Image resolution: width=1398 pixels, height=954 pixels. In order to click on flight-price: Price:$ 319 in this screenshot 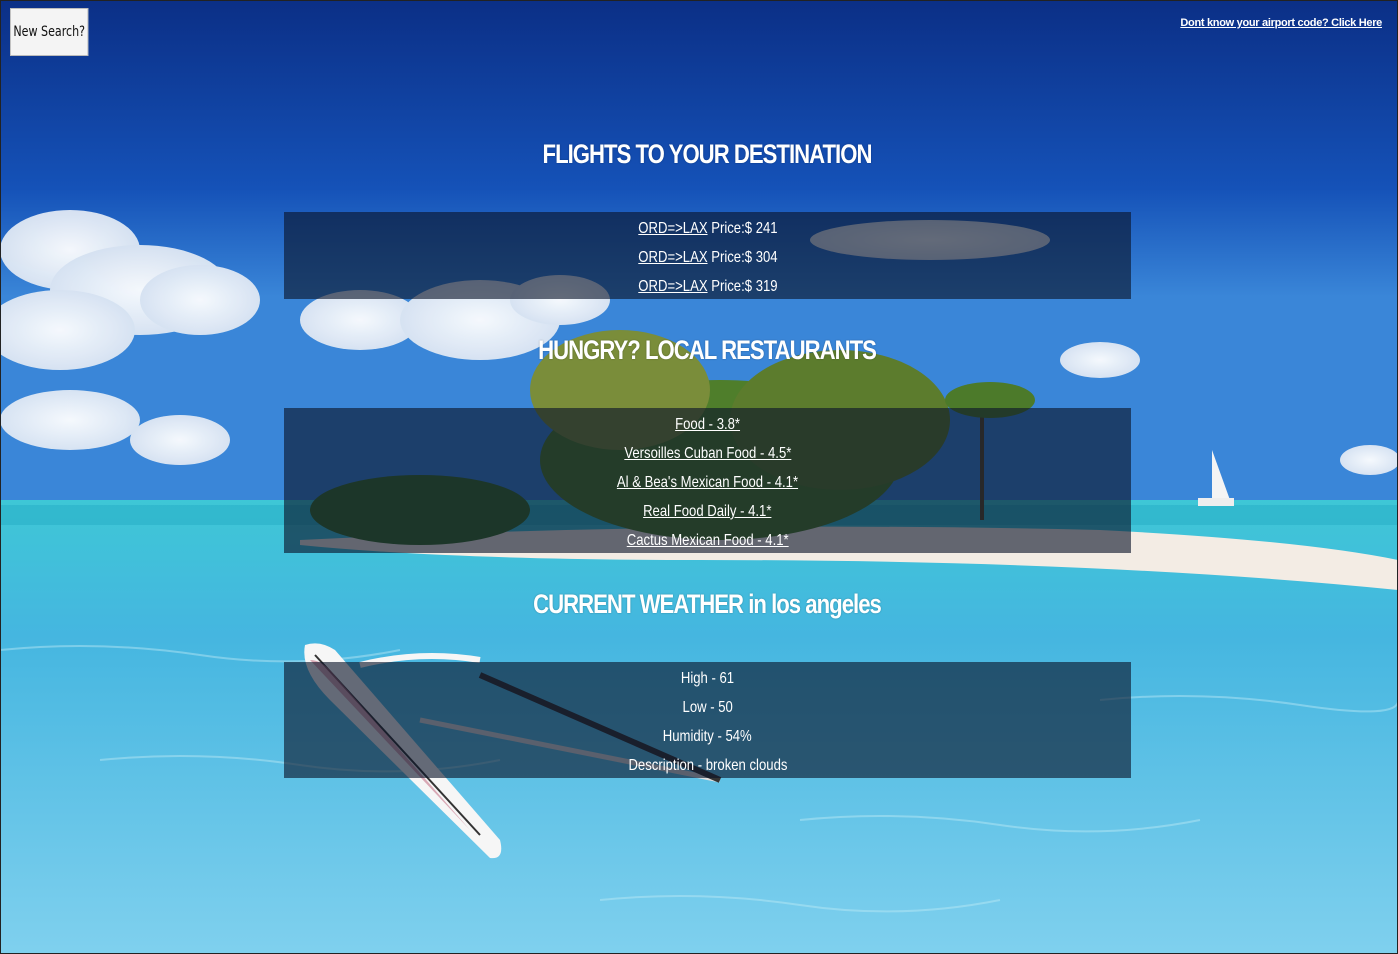, I will do `click(744, 286)`.